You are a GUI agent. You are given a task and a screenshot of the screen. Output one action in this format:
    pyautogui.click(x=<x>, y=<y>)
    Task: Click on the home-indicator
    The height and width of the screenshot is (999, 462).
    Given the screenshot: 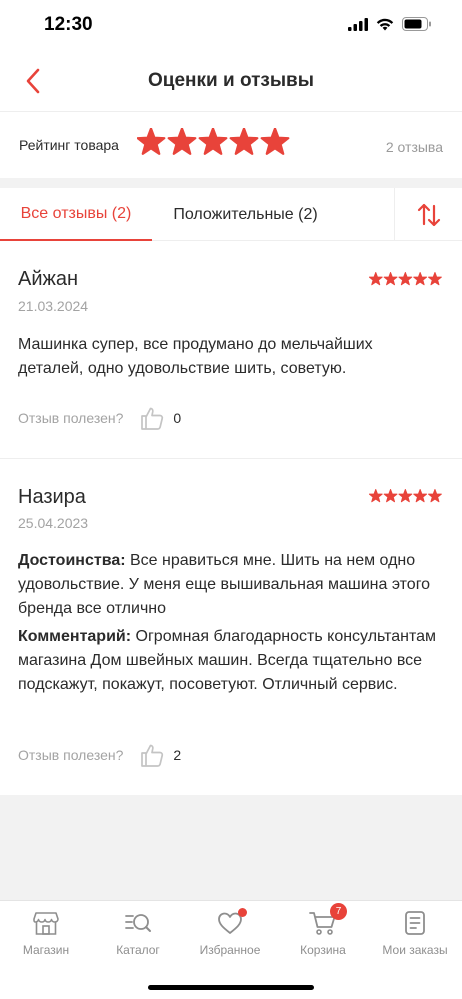 What is the action you would take?
    pyautogui.click(x=231, y=987)
    